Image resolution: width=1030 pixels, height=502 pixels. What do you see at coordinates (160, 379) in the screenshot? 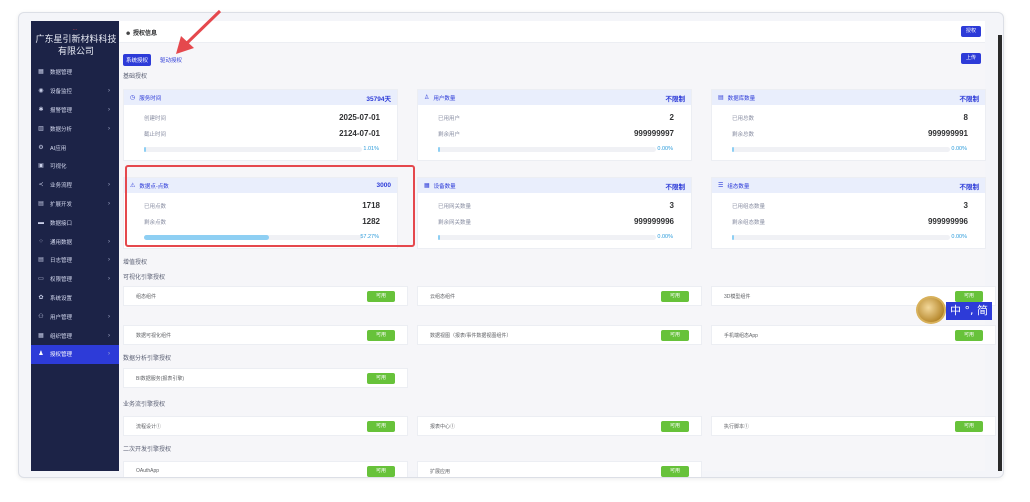
I see `module-name: BI数据服务(报表引擎)` at bounding box center [160, 379].